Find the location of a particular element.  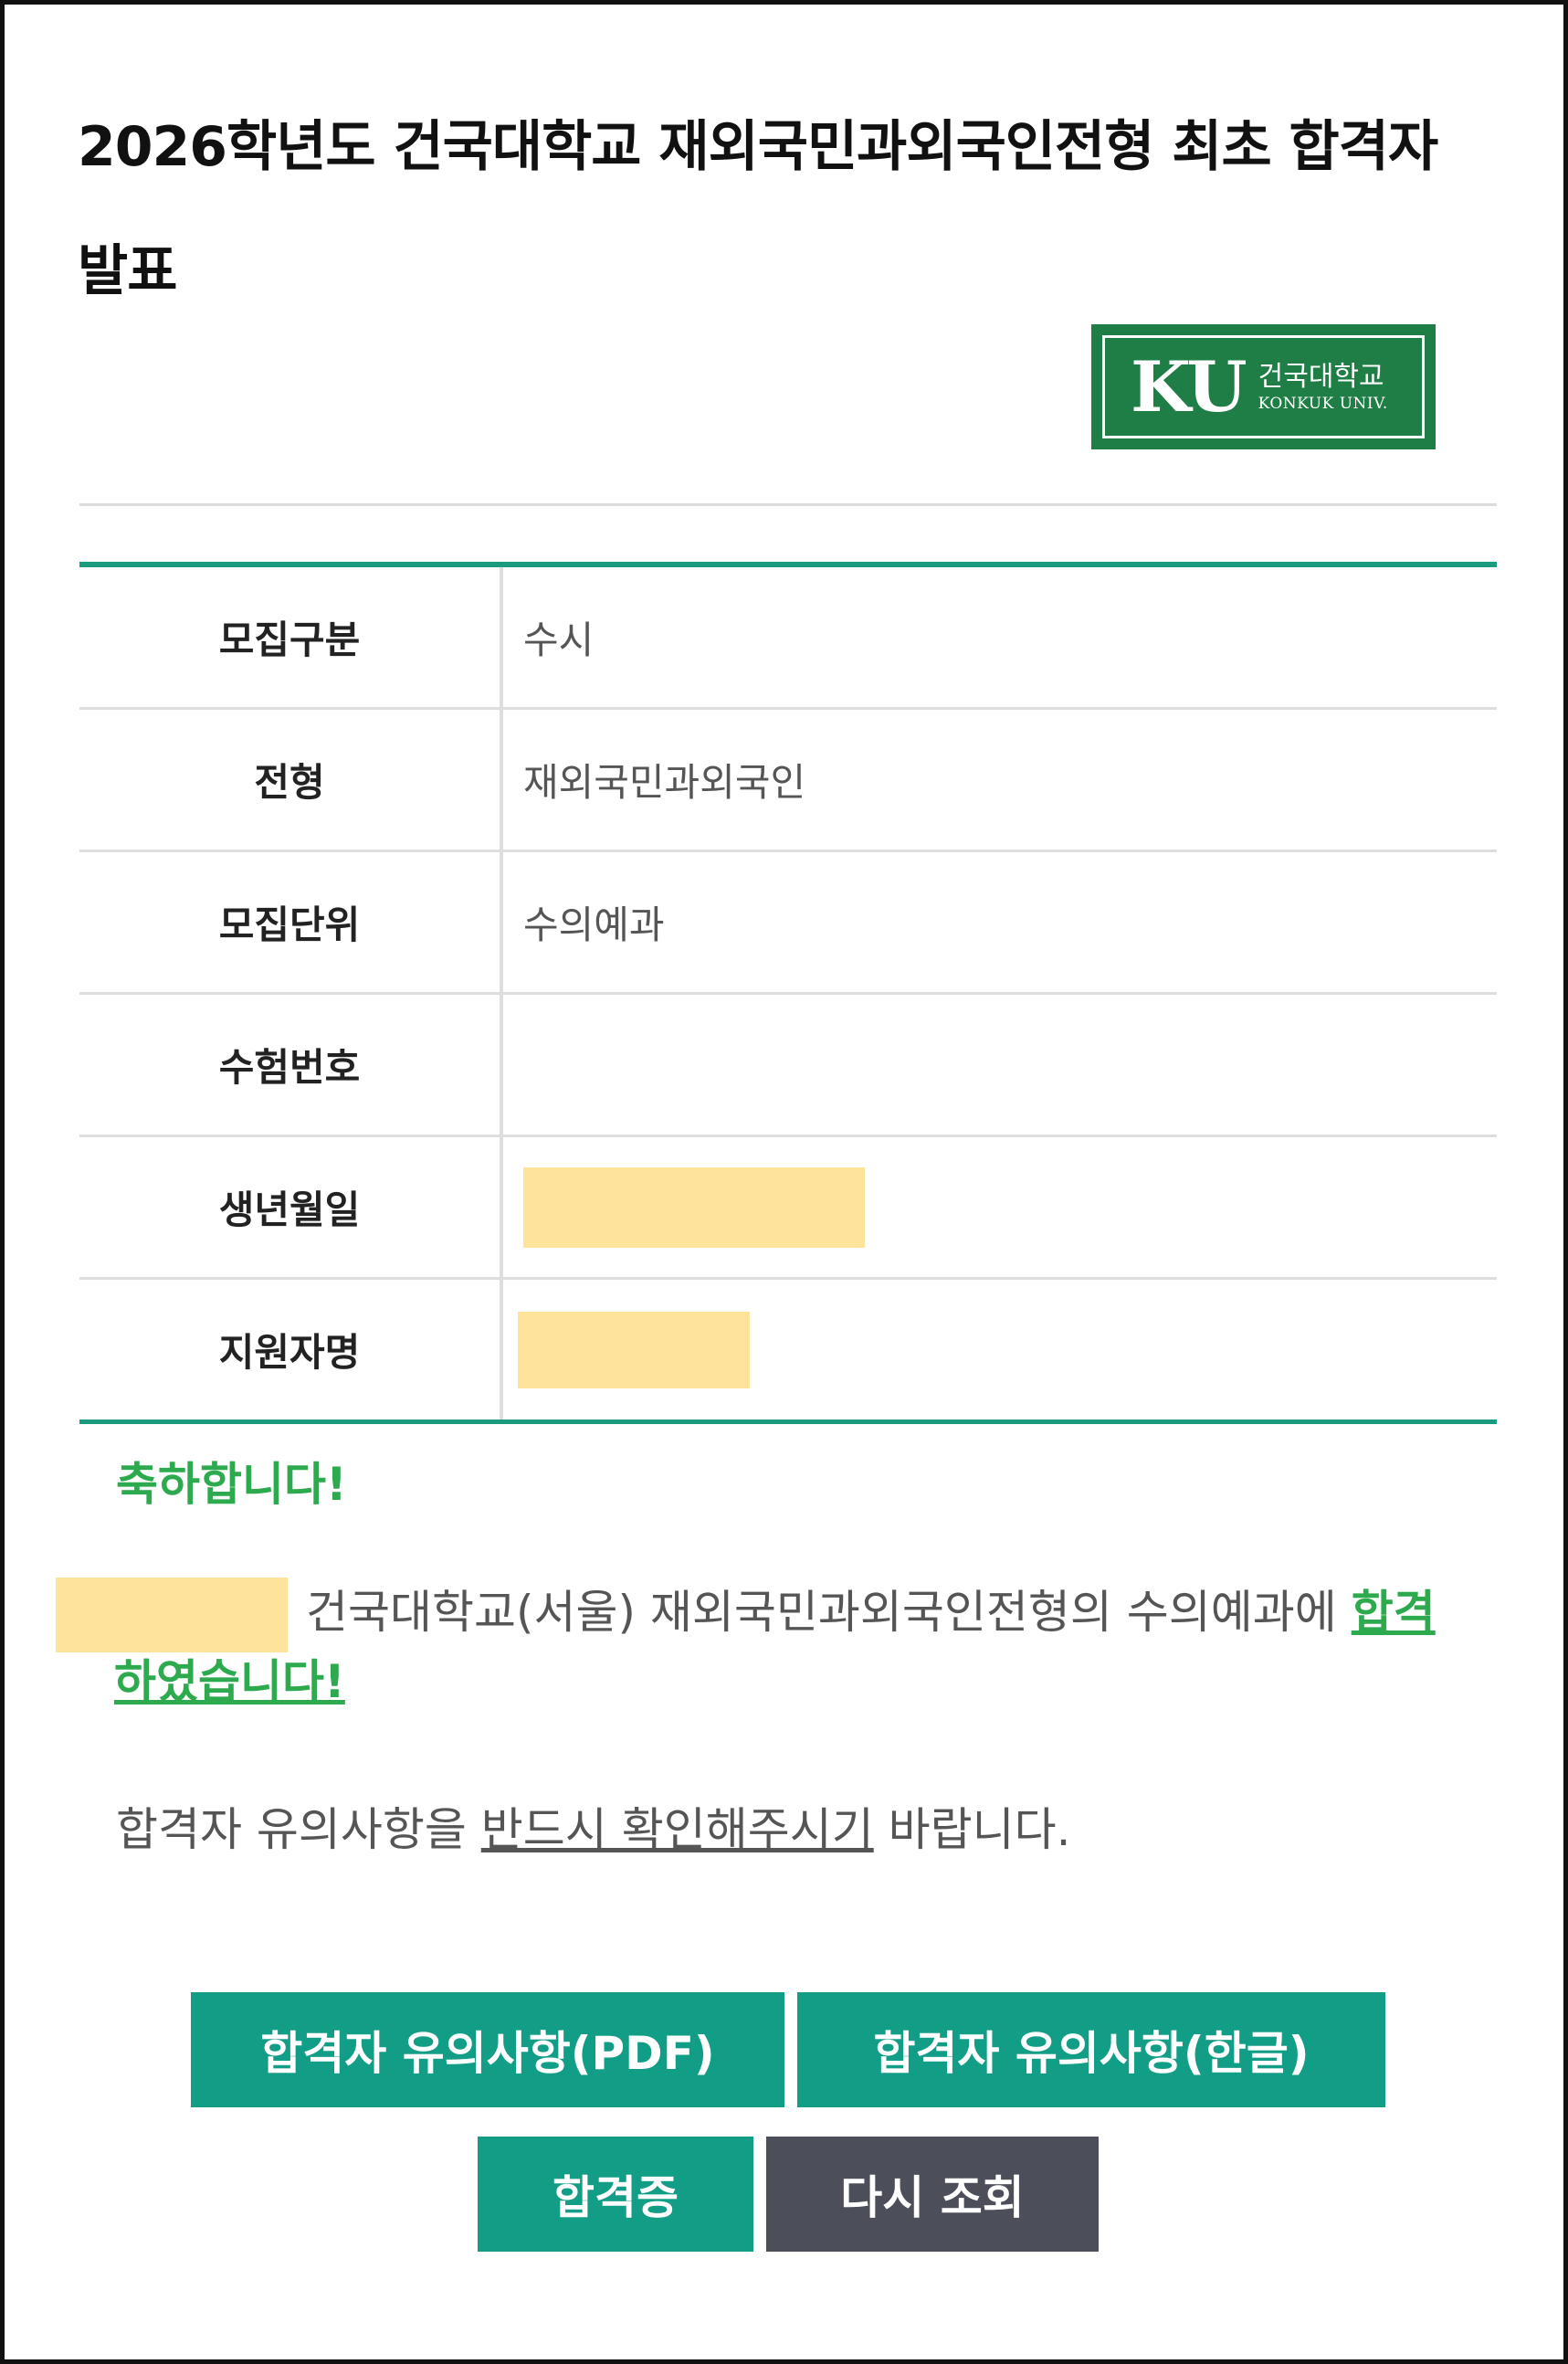

notice-hwp-button: 합격자 유의사항(한글) is located at coordinates (1091, 2049).